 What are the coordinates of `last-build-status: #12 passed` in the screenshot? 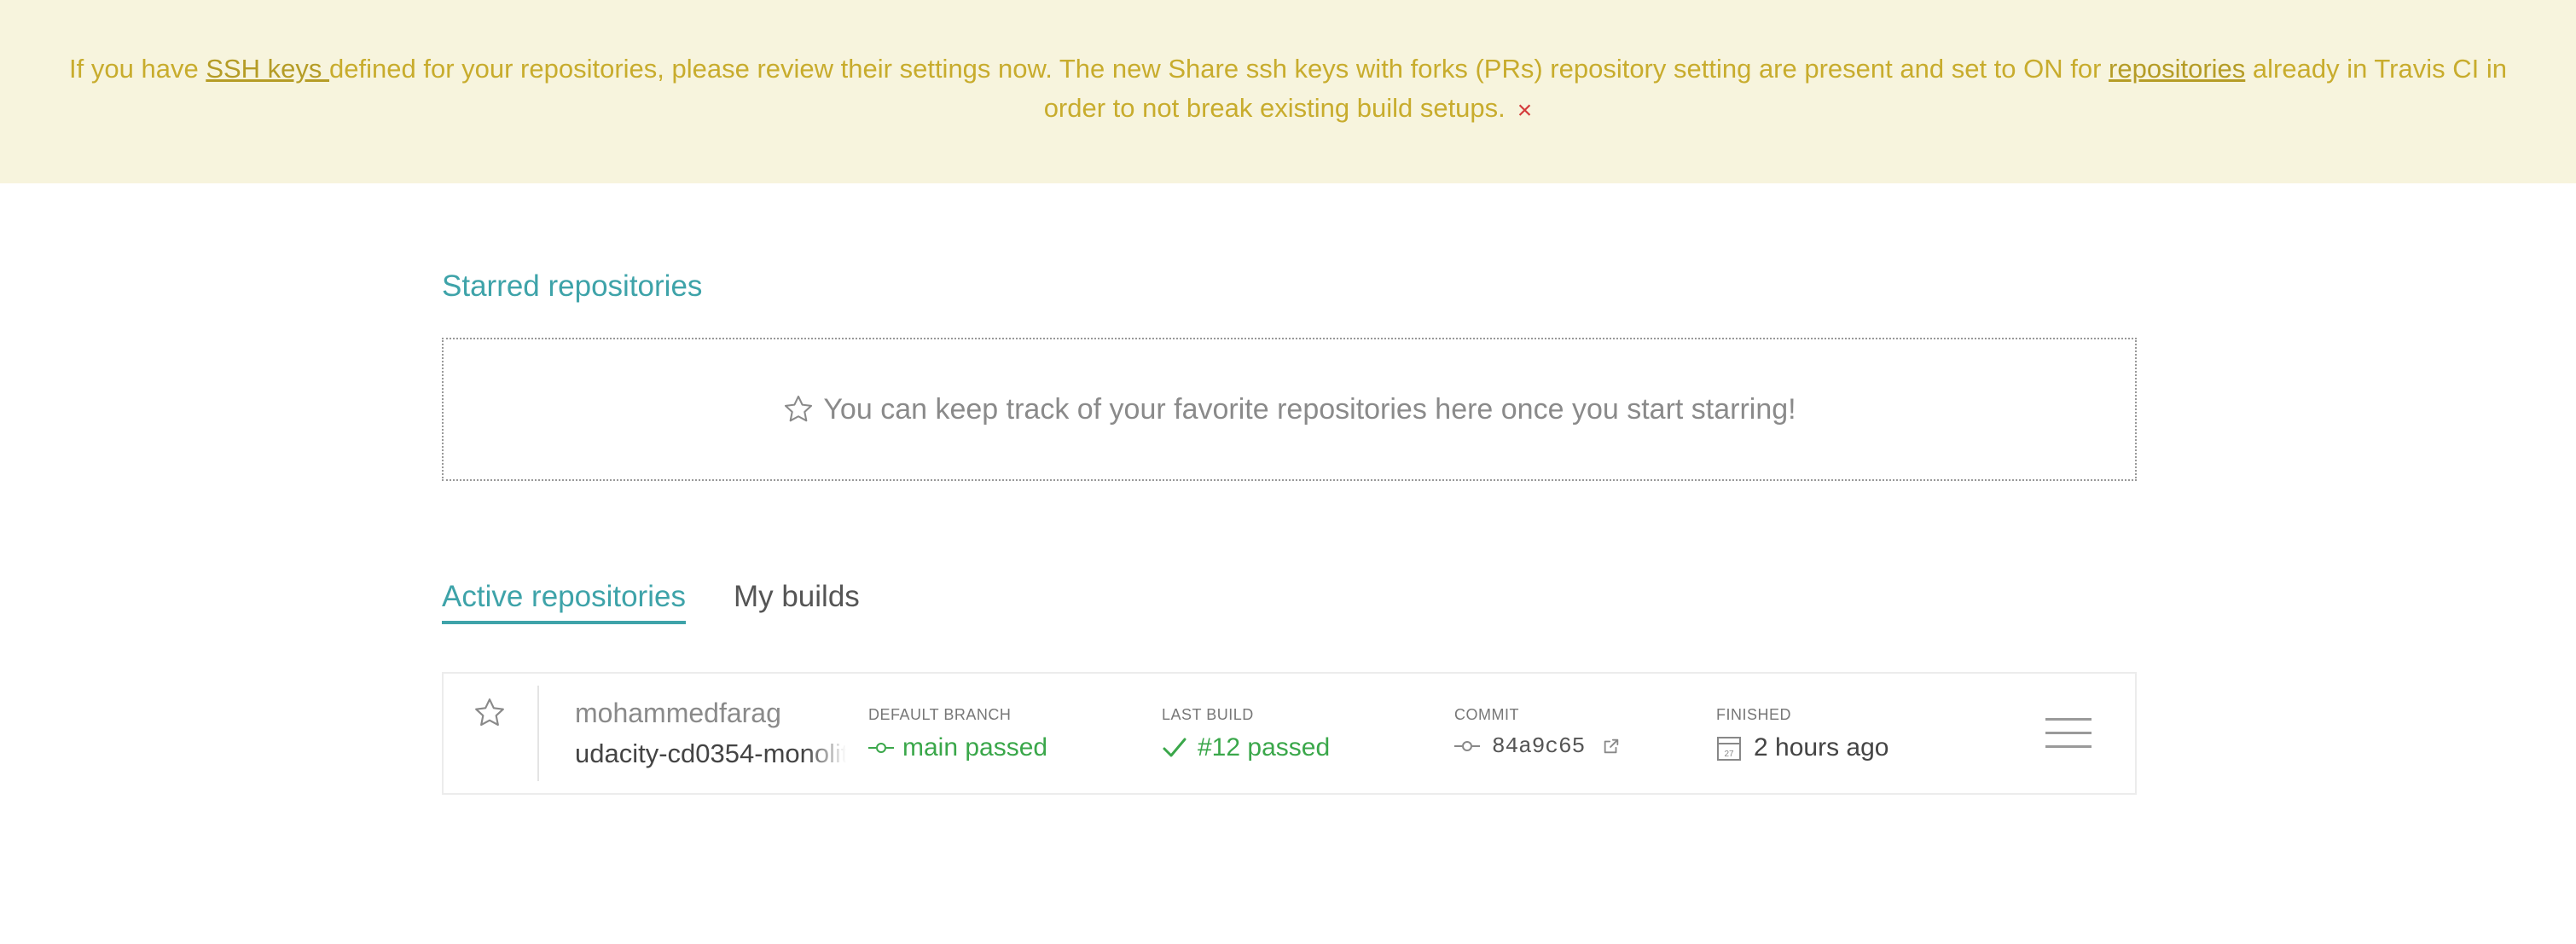 It's located at (1246, 747).